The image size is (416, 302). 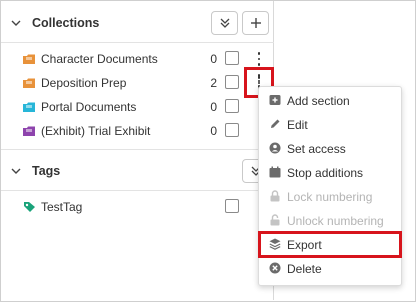 What do you see at coordinates (275, 268) in the screenshot?
I see `delete-circle-icon` at bounding box center [275, 268].